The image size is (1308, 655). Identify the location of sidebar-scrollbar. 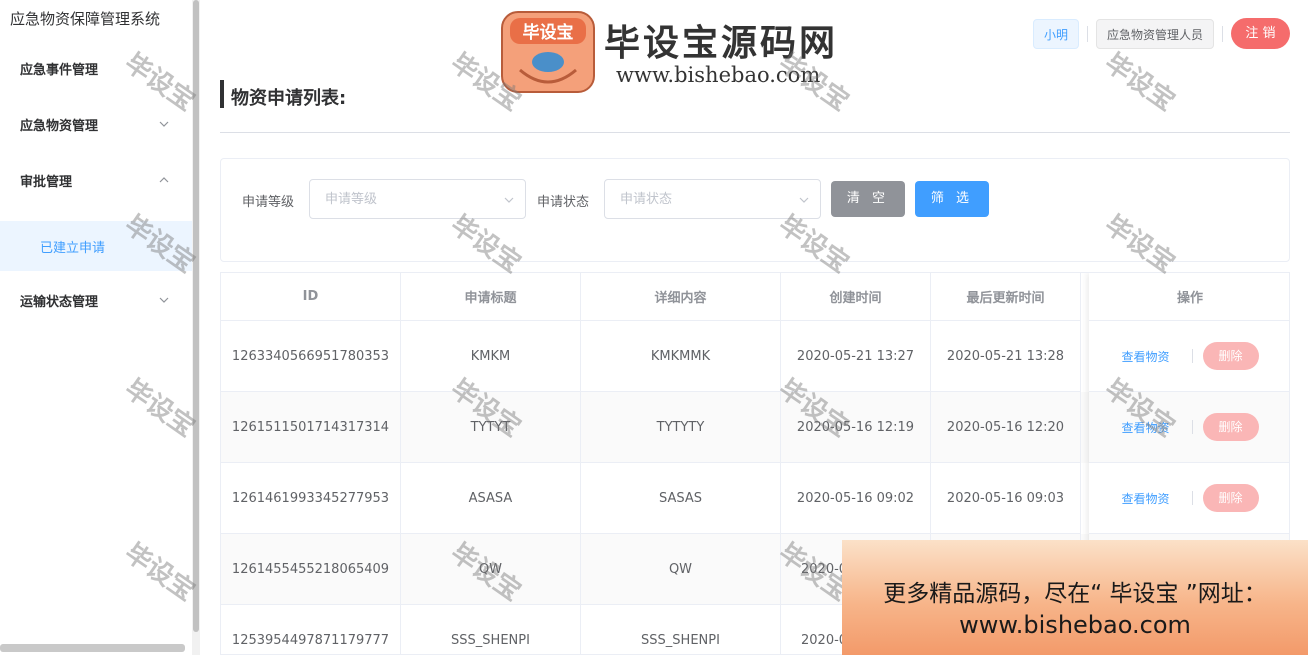
(196, 327).